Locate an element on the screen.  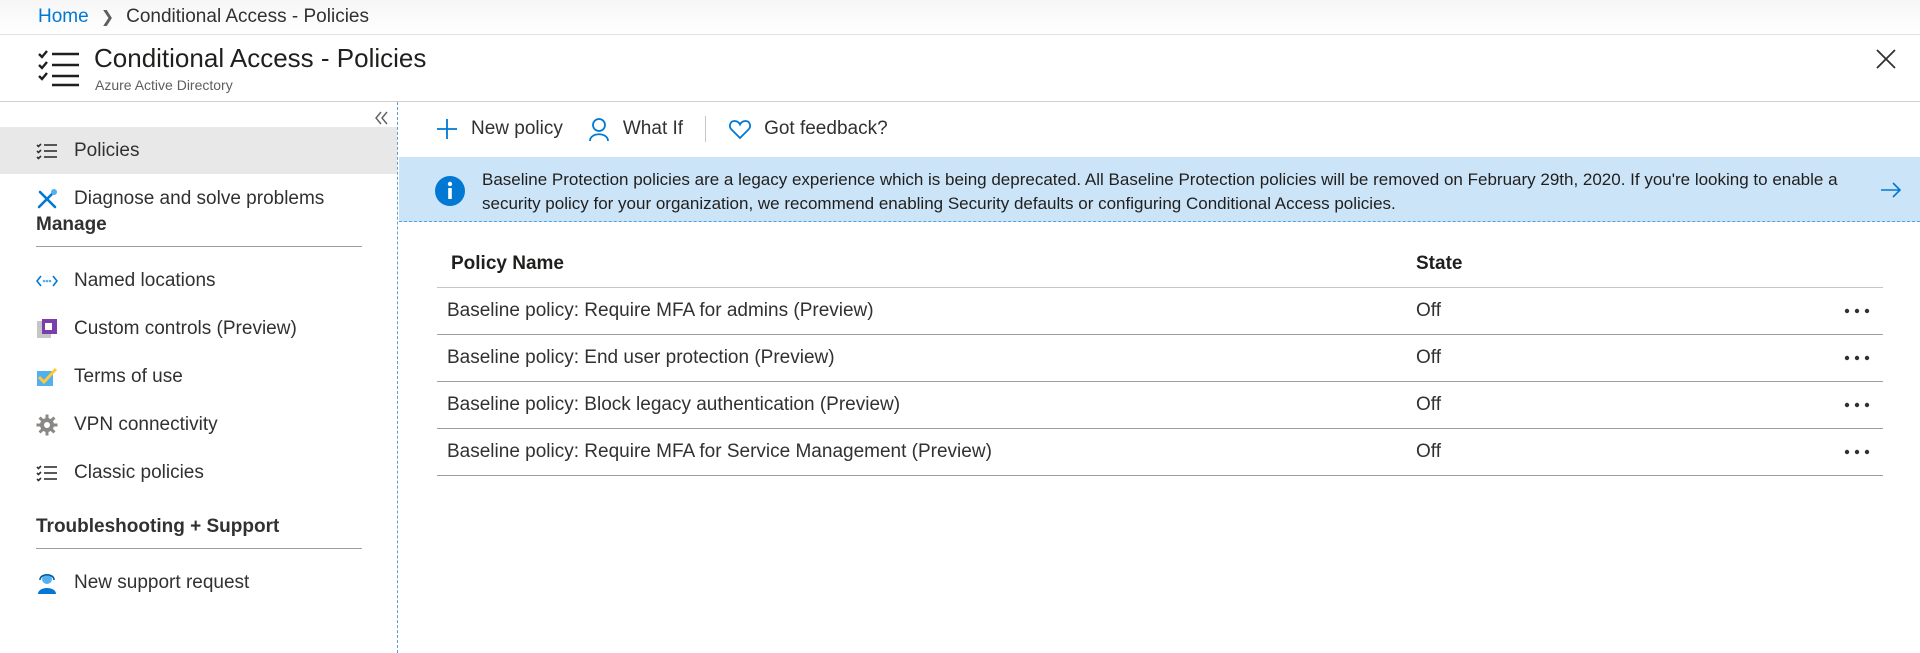
breadcrumb-home-link: Home is located at coordinates (63, 17).